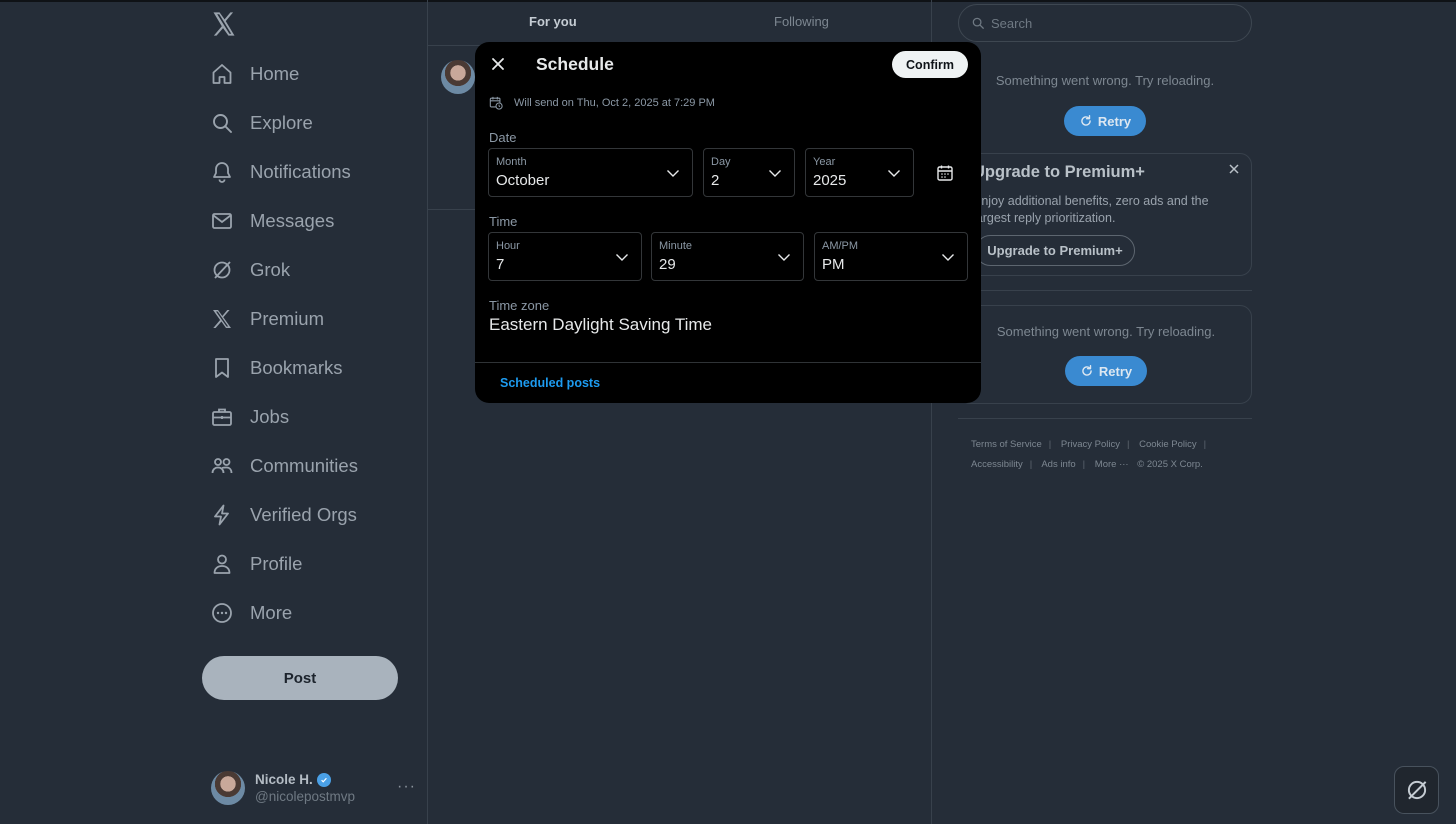 This screenshot has height=824, width=1456. Describe the element at coordinates (249, 417) in the screenshot. I see `sidebar-item-jobs: Jobs` at that location.